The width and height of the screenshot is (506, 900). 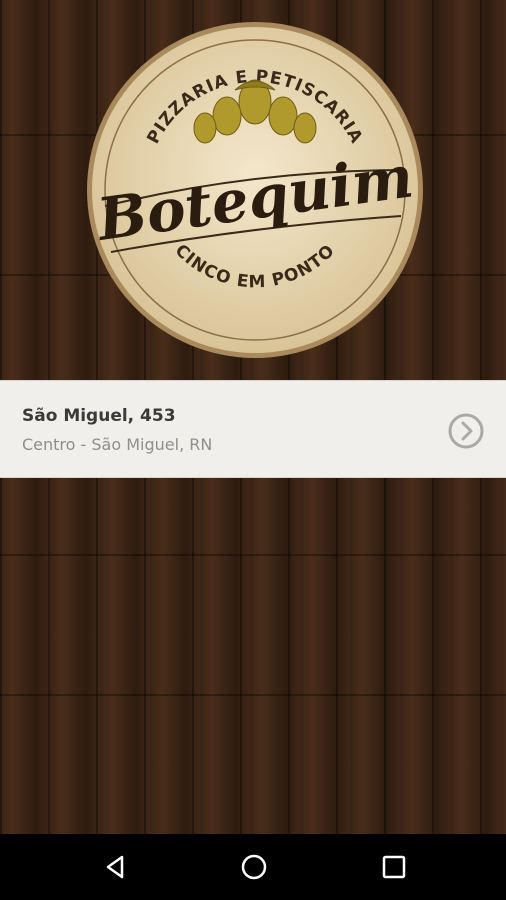 I want to click on location-card: São Miguel, 453 Centro - São Miguel, RN, so click(x=253, y=429).